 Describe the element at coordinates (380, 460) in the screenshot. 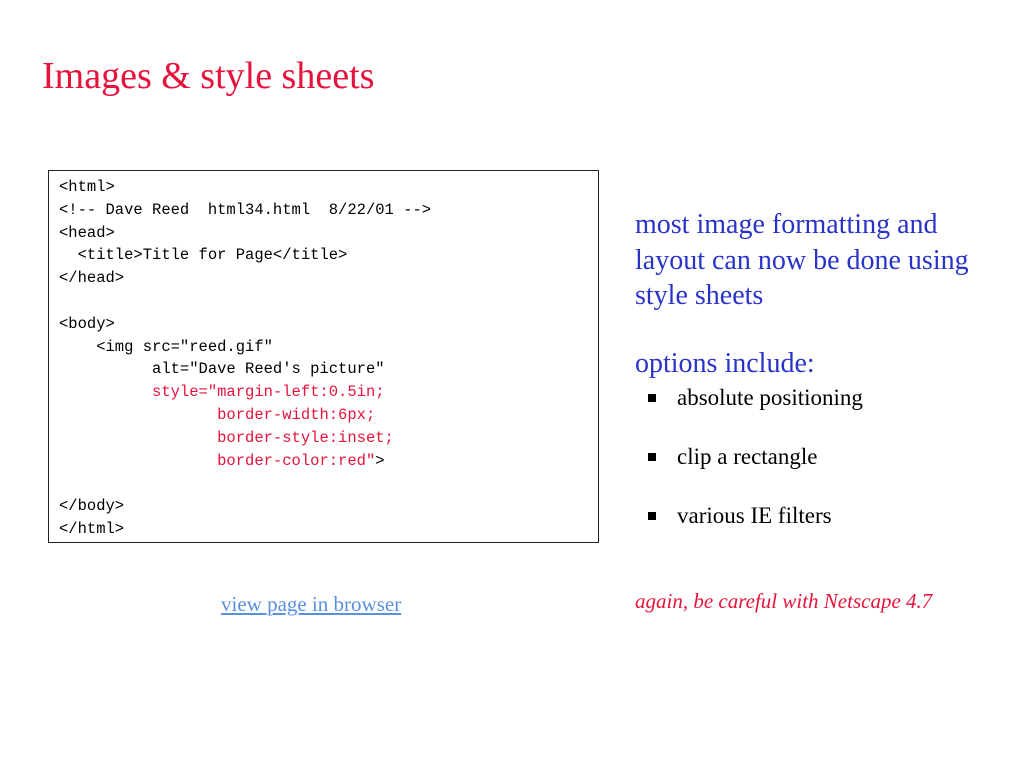

I see `code-segment: >` at that location.